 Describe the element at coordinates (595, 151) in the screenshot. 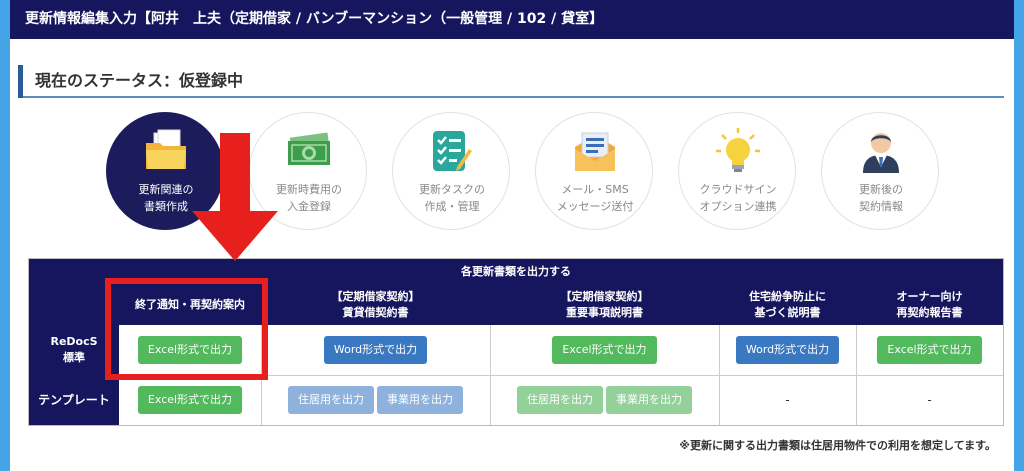

I see `envelope-icon` at that location.